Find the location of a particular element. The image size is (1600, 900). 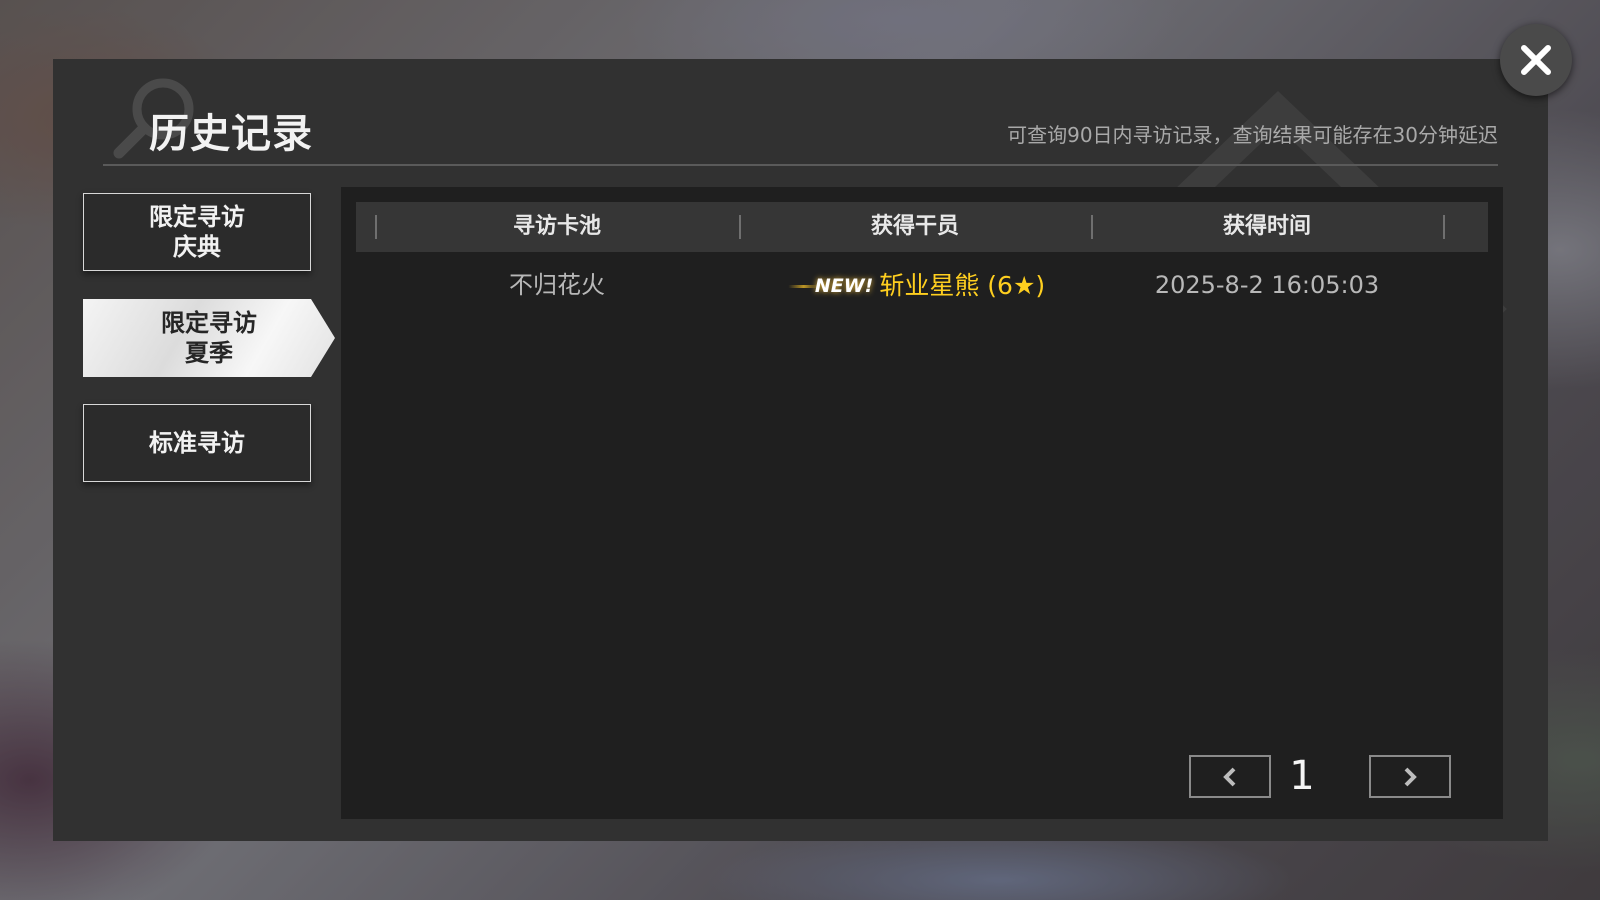

next-page-button is located at coordinates (1410, 776).